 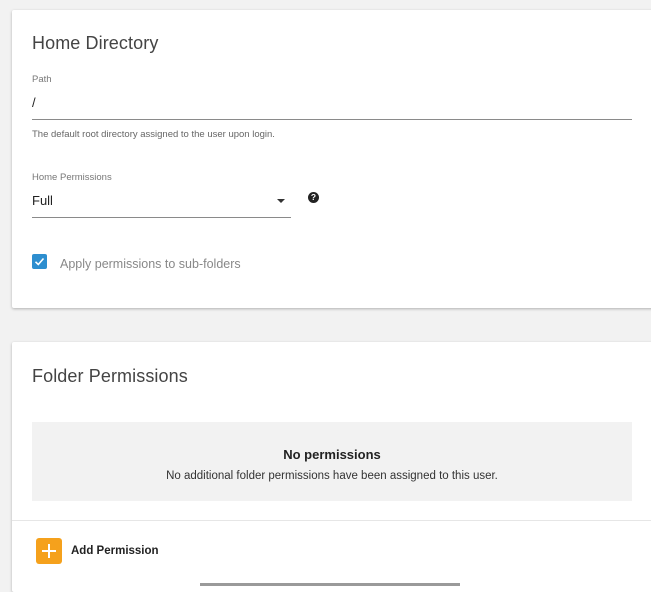 I want to click on home-permissions-label: Home Permissions, so click(x=72, y=177).